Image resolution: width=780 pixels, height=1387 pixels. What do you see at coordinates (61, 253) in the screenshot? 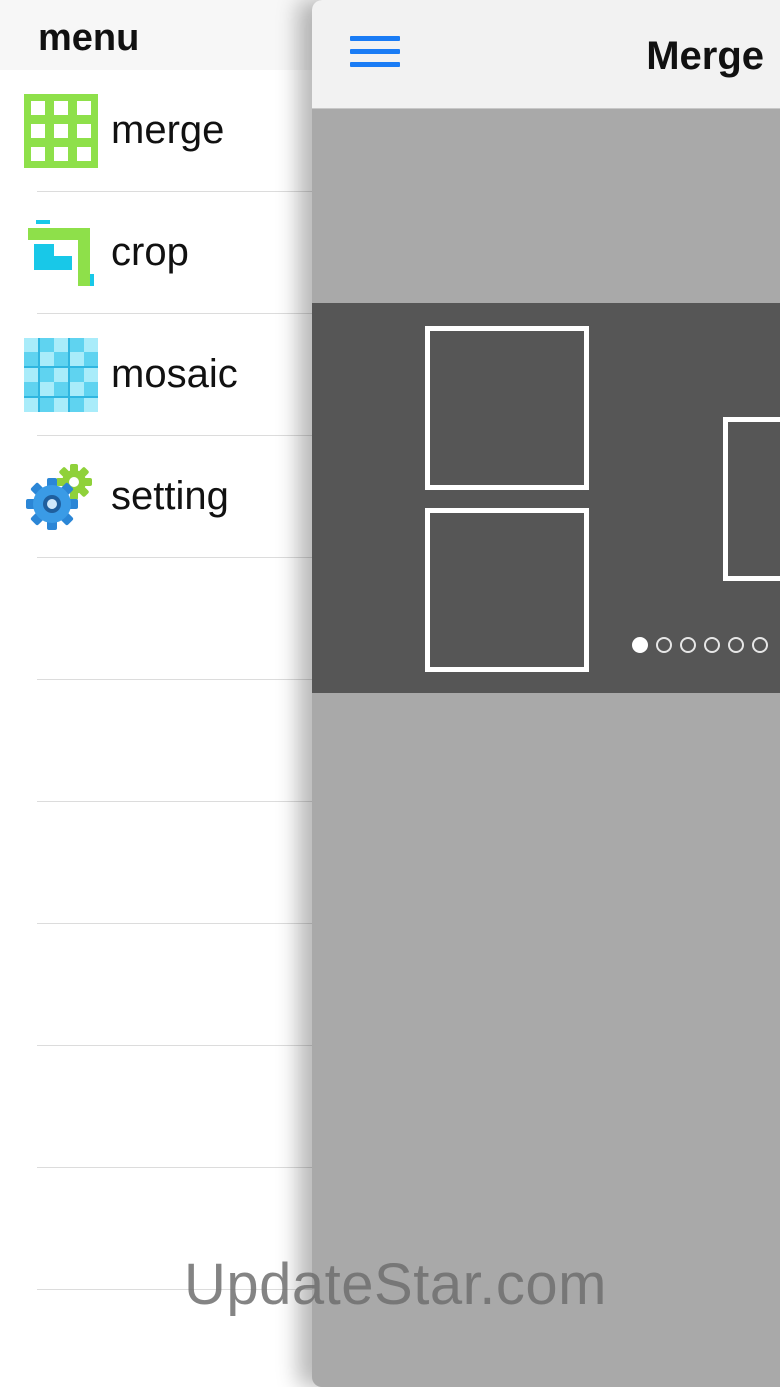
I see `crop-icon` at bounding box center [61, 253].